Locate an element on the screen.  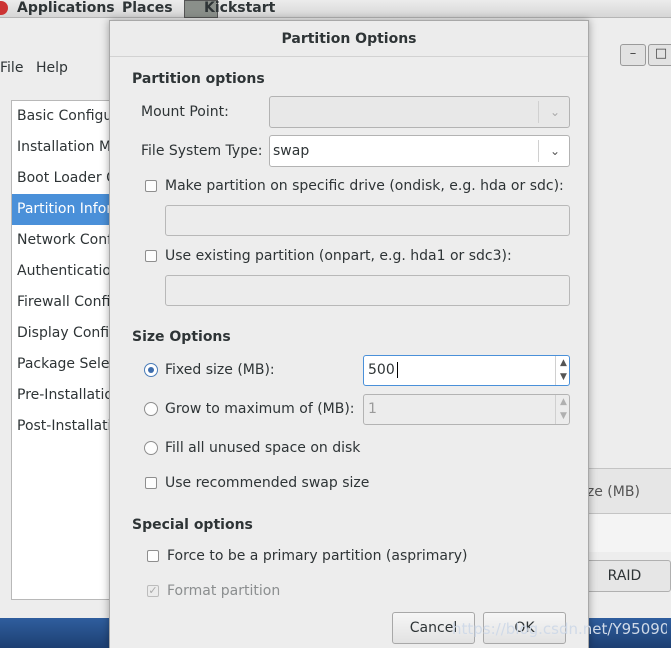
panel-applications-menu: Applications is located at coordinates (66, 9).